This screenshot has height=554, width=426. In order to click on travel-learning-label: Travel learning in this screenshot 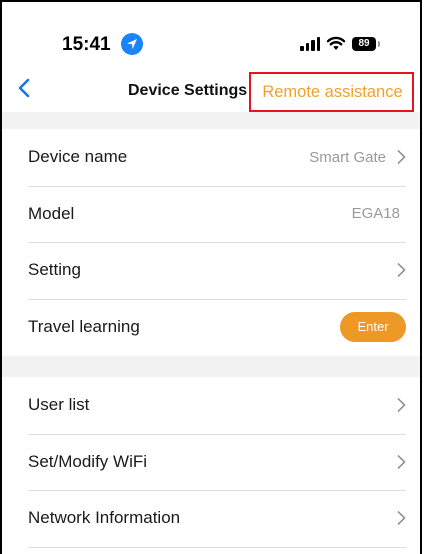, I will do `click(84, 327)`.